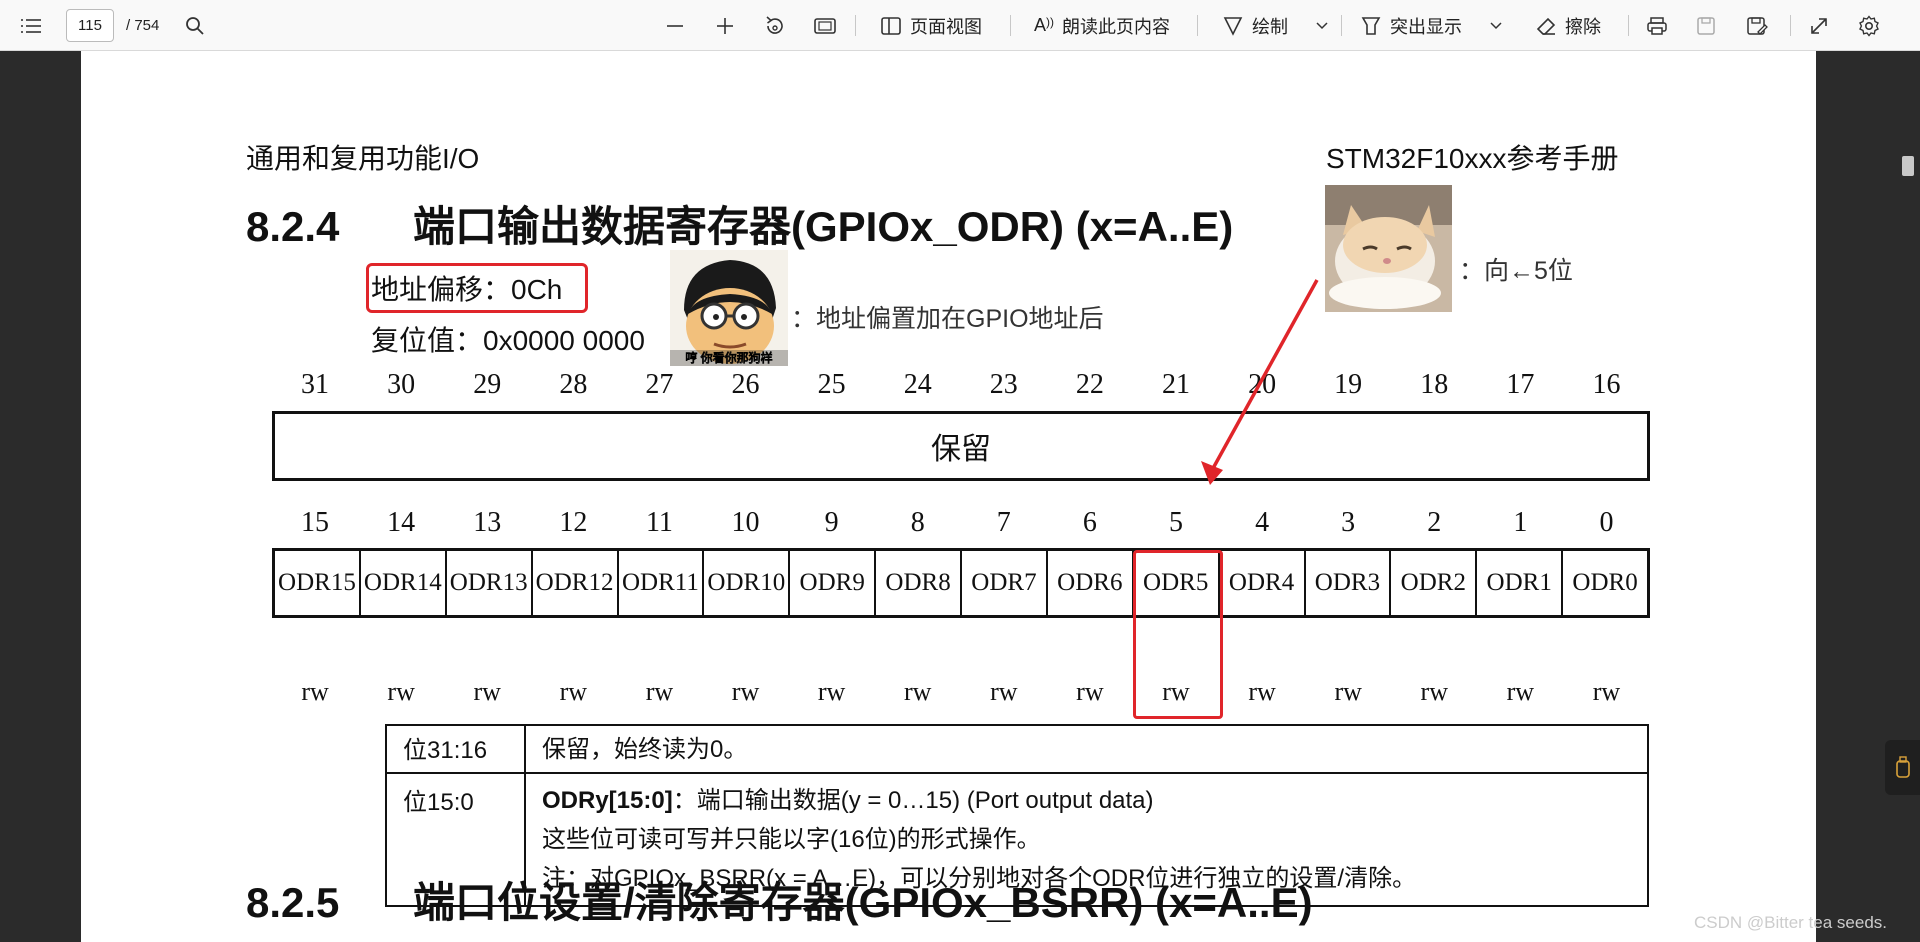  I want to click on highlight-button: 突出显示, so click(1411, 25).